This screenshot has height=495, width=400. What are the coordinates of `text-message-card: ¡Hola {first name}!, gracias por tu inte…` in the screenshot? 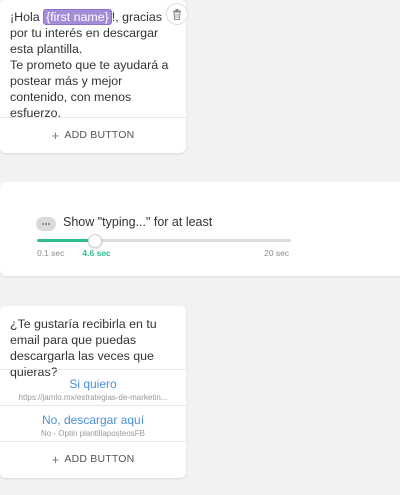 It's located at (94, 76).